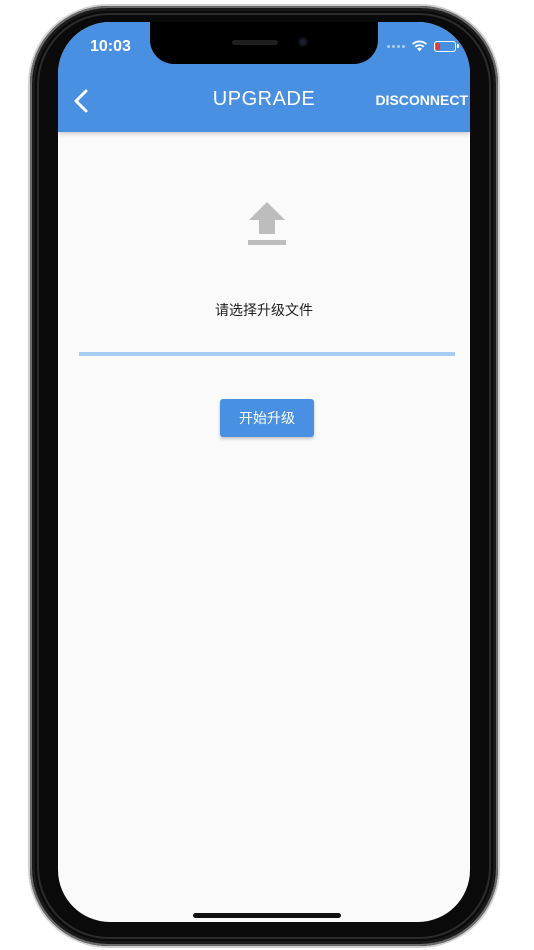 The width and height of the screenshot is (534, 950). Describe the element at coordinates (264, 77) in the screenshot. I see `app-bar: 10:03 UPGRADE DISCONNECT` at that location.